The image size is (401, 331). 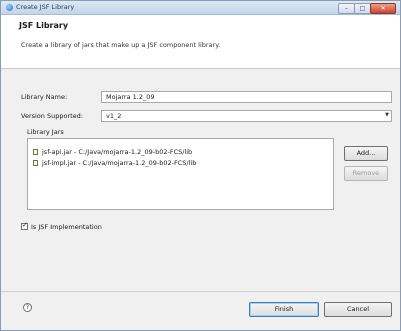 I want to click on minimize-button: –, so click(x=346, y=8).